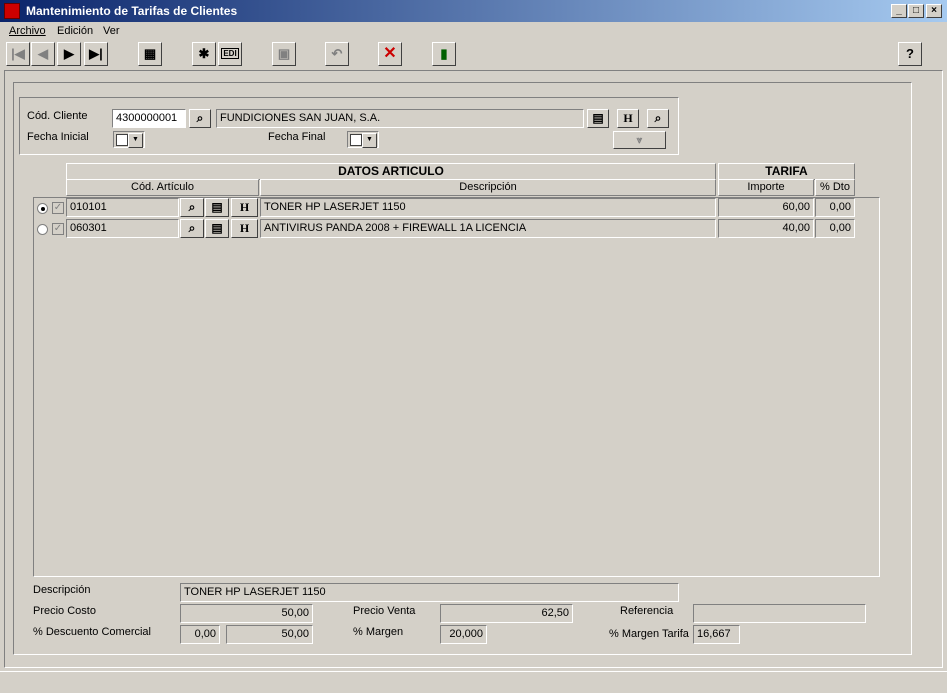 The width and height of the screenshot is (947, 693). What do you see at coordinates (835, 187) in the screenshot?
I see `column-header-dto: % Dto` at bounding box center [835, 187].